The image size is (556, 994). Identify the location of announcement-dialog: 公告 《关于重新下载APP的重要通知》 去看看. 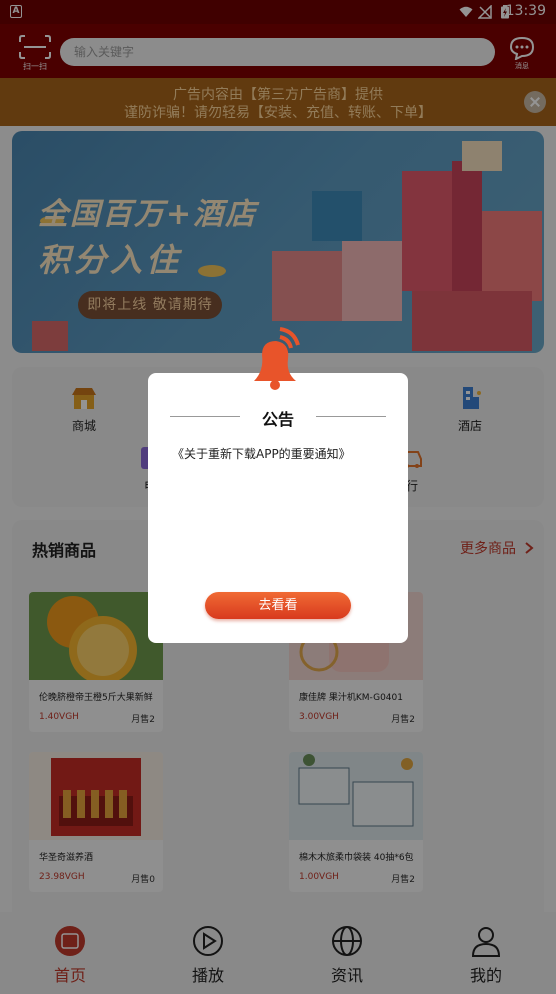
(278, 485).